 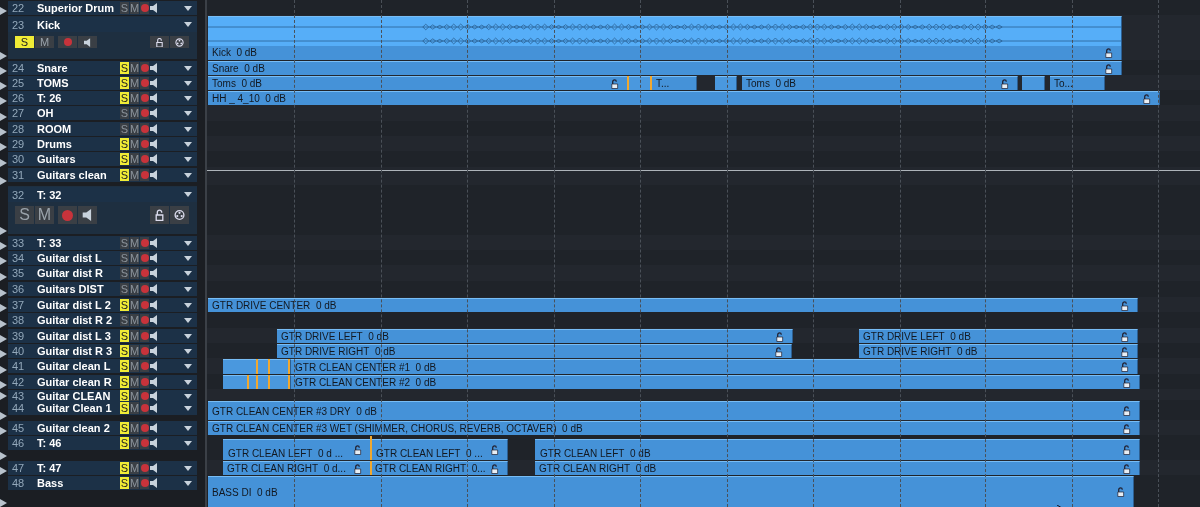 I want to click on audio-clip: BASS DI 0 dB, so click(x=671, y=491).